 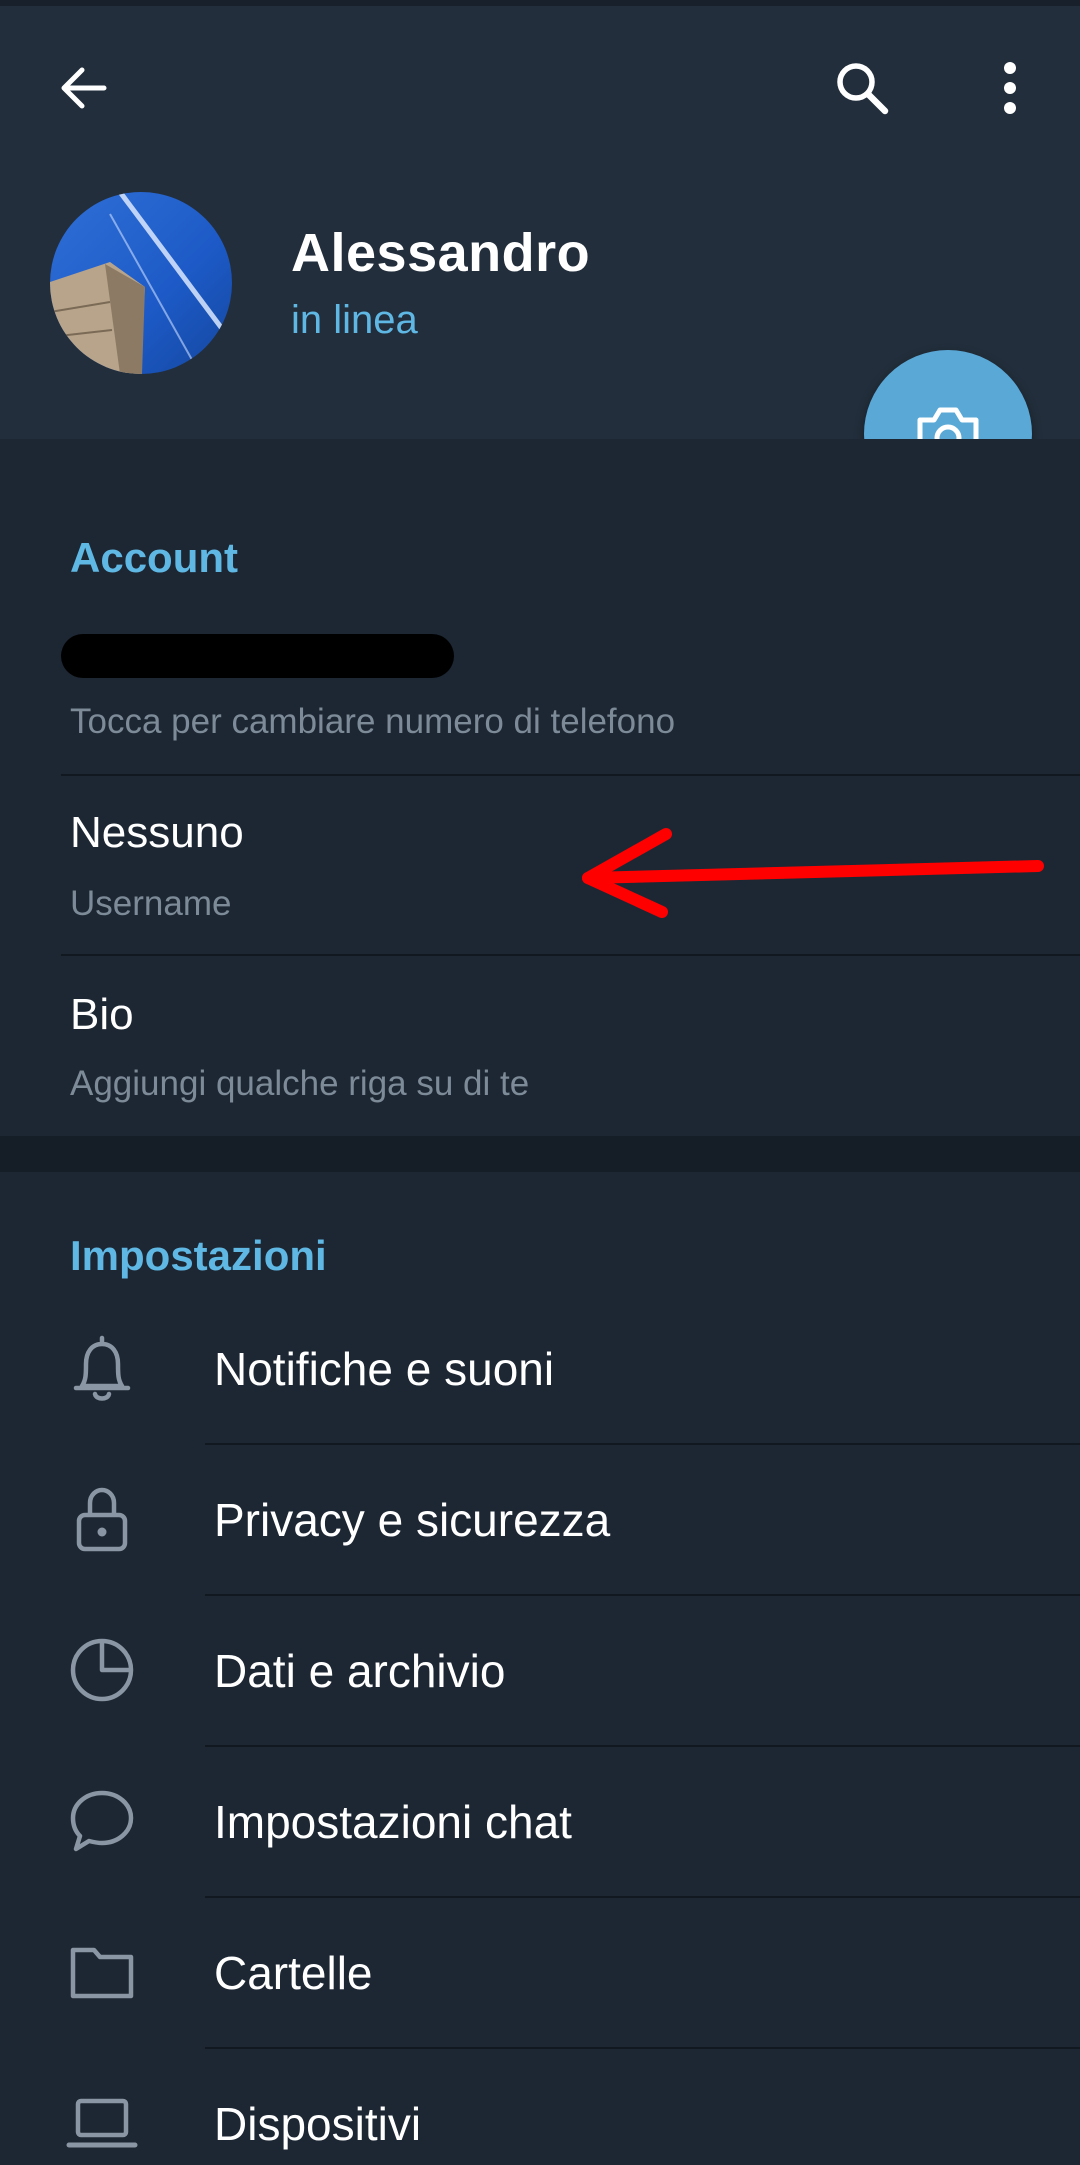 I want to click on more-vertical-icon, so click(x=1010, y=88).